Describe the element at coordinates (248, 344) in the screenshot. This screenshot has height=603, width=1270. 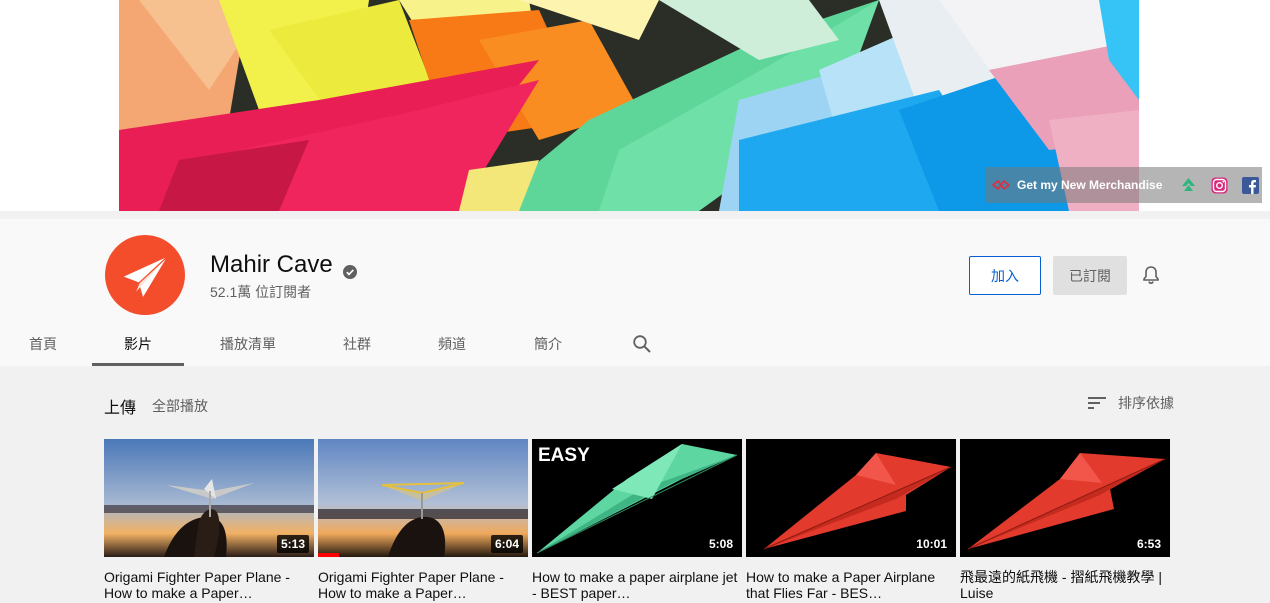
I see `tab-playlists: 播放清單` at that location.